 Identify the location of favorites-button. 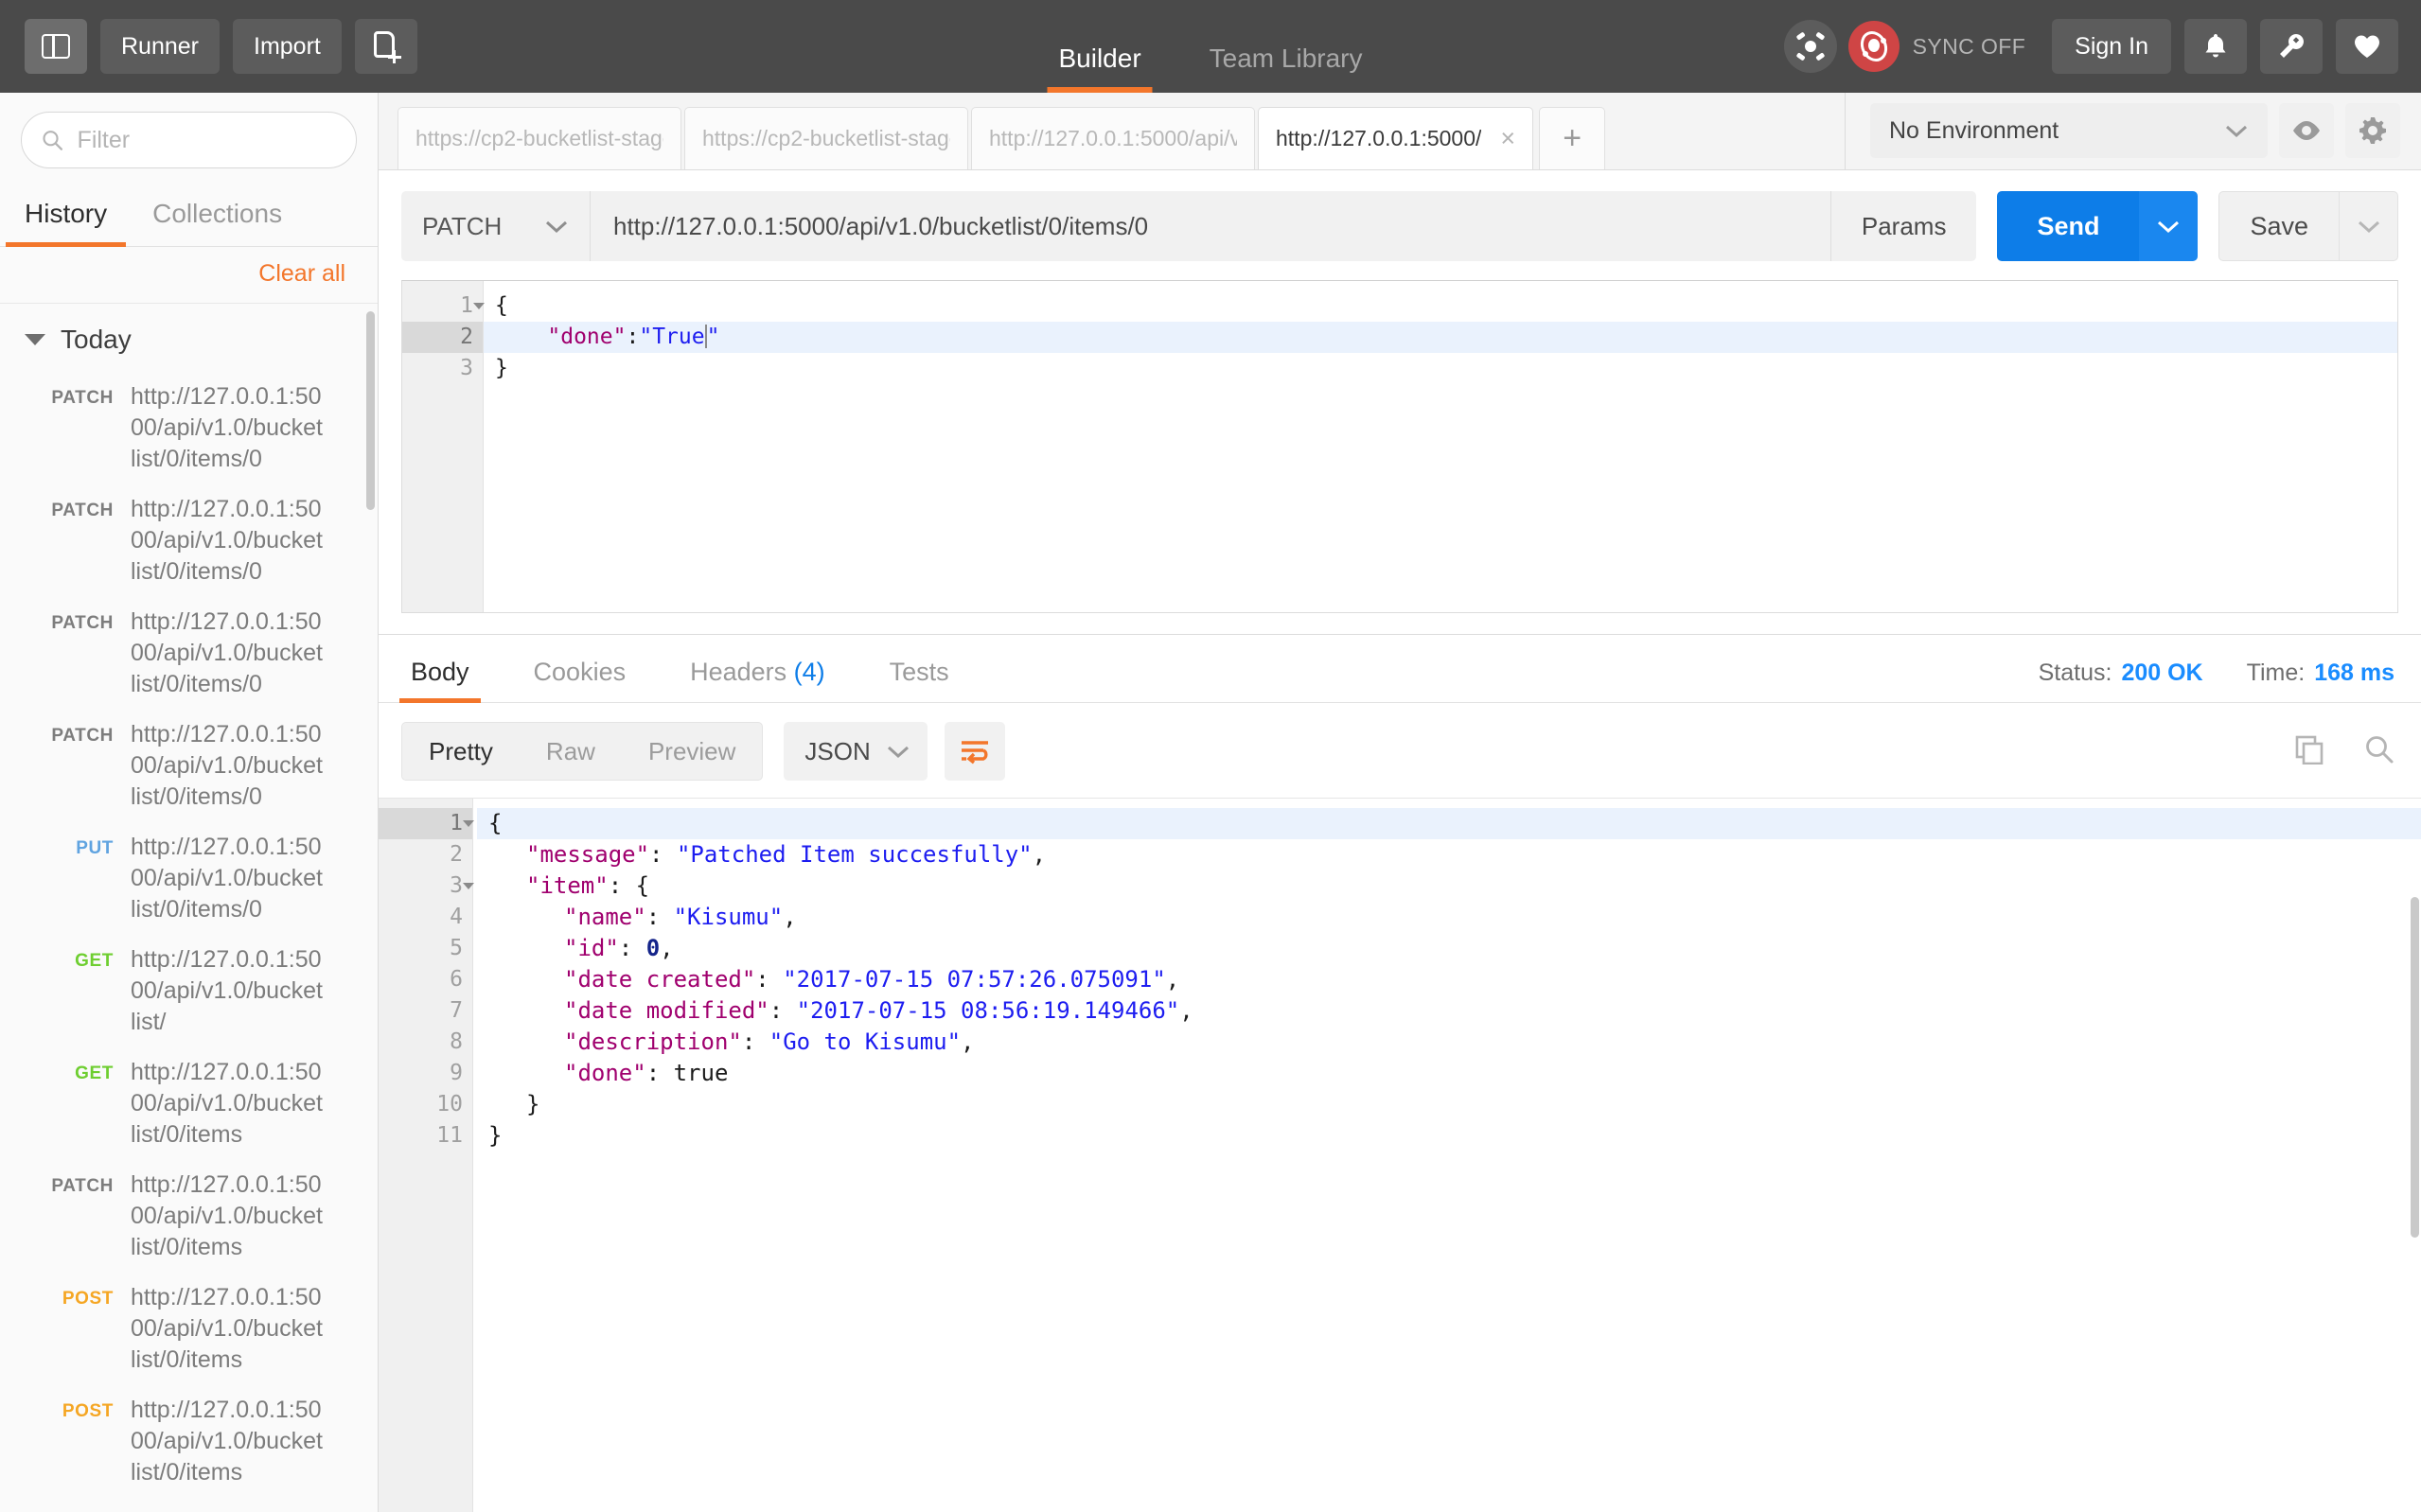
(2367, 46).